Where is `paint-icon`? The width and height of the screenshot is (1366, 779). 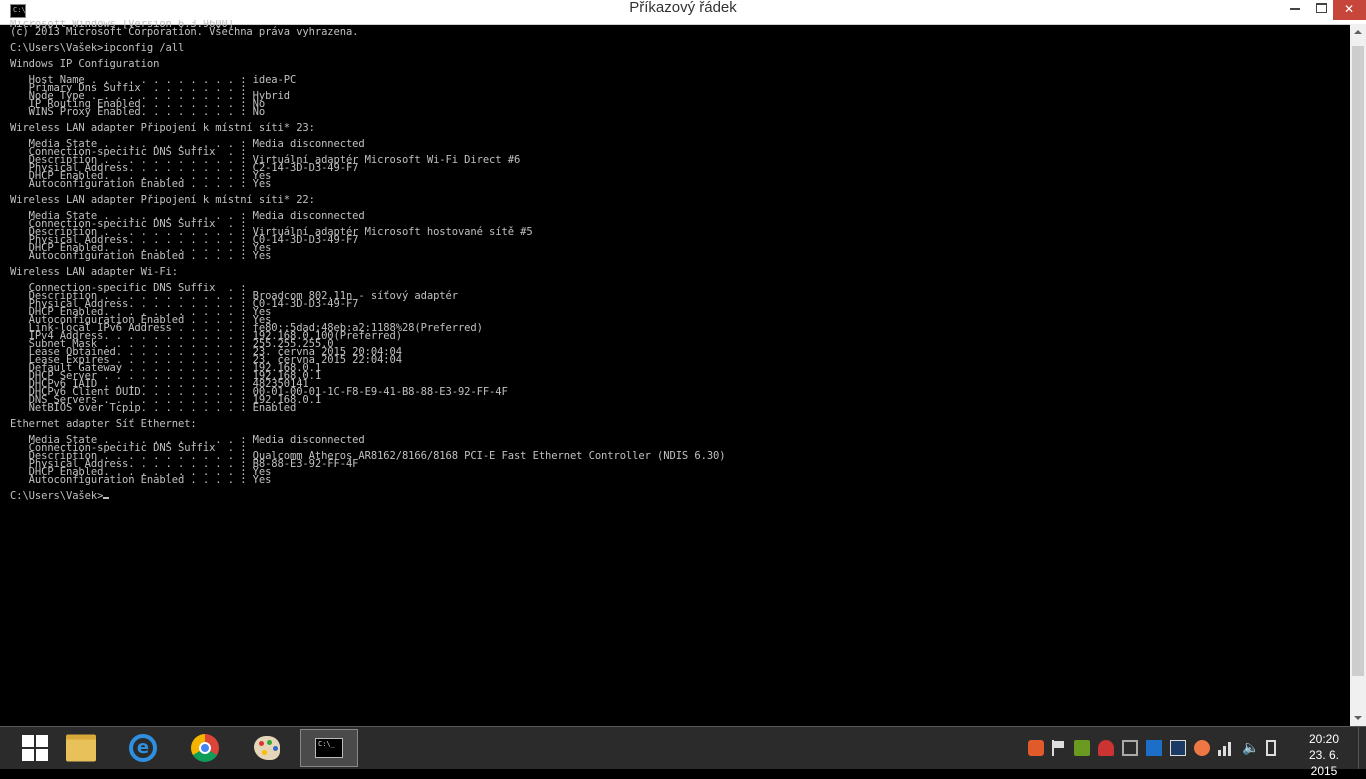
paint-icon is located at coordinates (267, 748).